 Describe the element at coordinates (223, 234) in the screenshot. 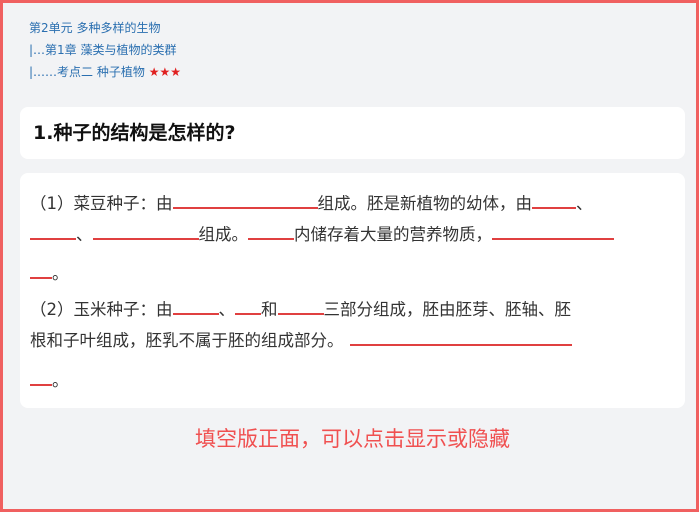

I see `text-segment: 组成。` at that location.